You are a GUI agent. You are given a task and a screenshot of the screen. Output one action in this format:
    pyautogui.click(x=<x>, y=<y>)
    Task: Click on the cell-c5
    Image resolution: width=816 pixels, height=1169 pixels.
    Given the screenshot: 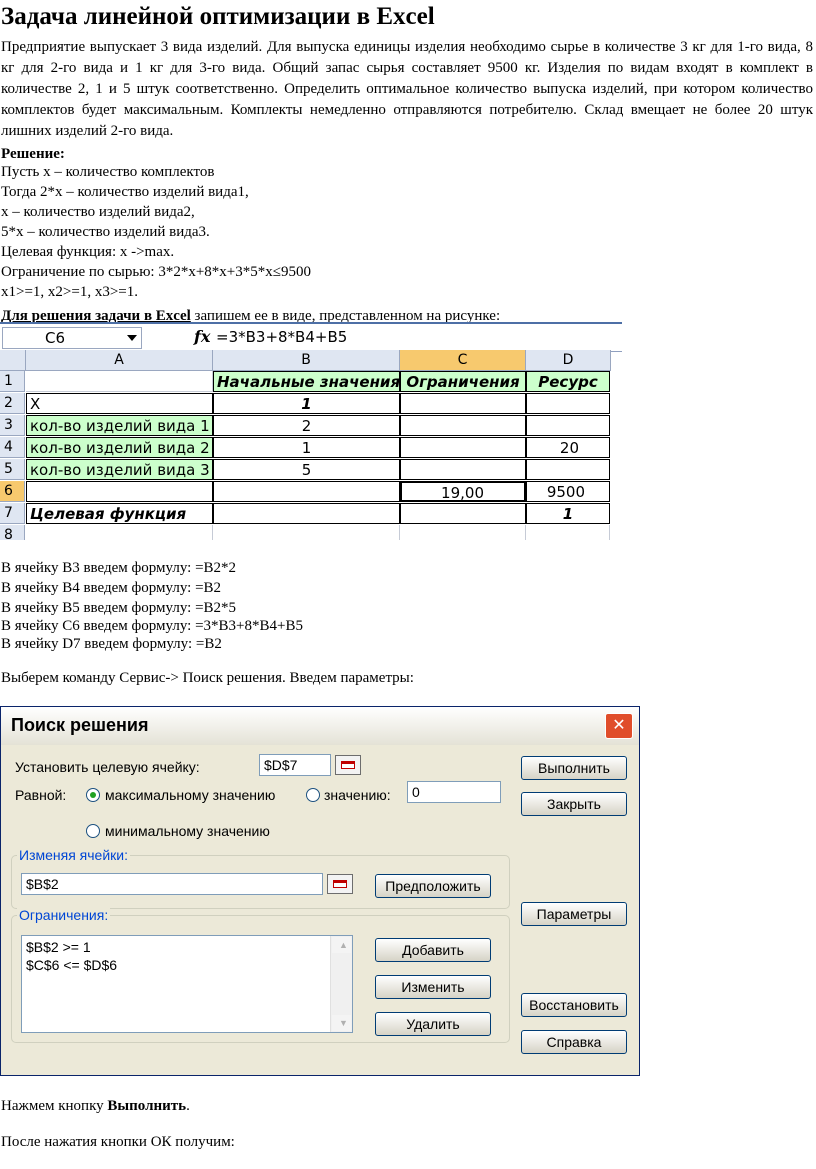 What is the action you would take?
    pyautogui.click(x=463, y=469)
    